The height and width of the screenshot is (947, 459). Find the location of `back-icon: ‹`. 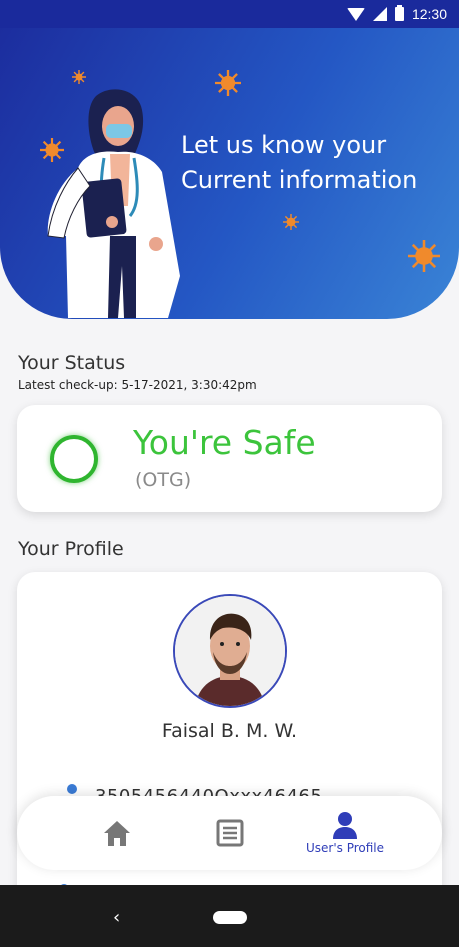

back-icon: ‹ is located at coordinates (116, 917).